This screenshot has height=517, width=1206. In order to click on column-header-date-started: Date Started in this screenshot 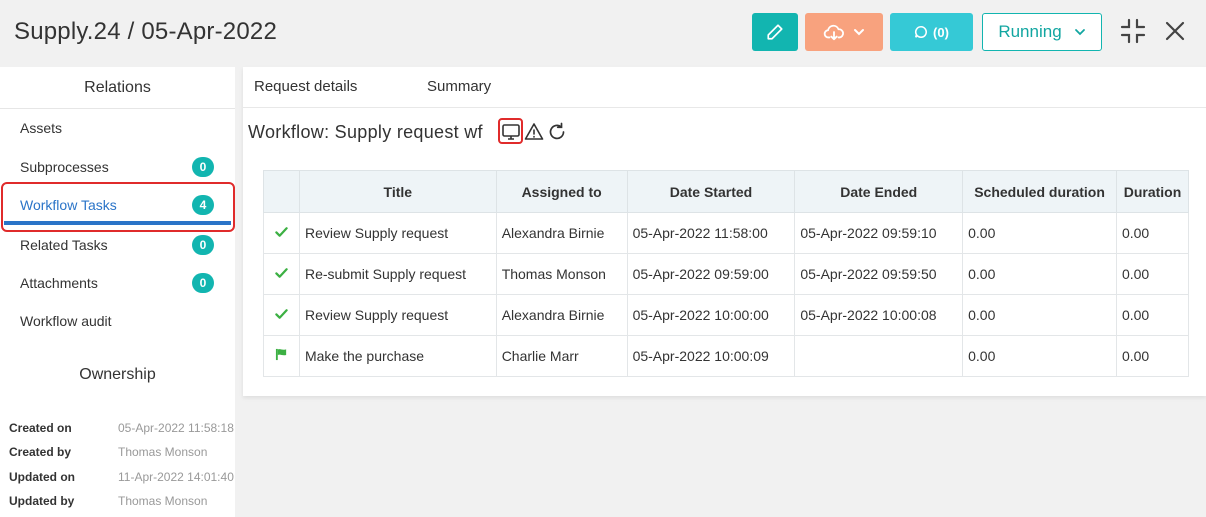, I will do `click(711, 191)`.